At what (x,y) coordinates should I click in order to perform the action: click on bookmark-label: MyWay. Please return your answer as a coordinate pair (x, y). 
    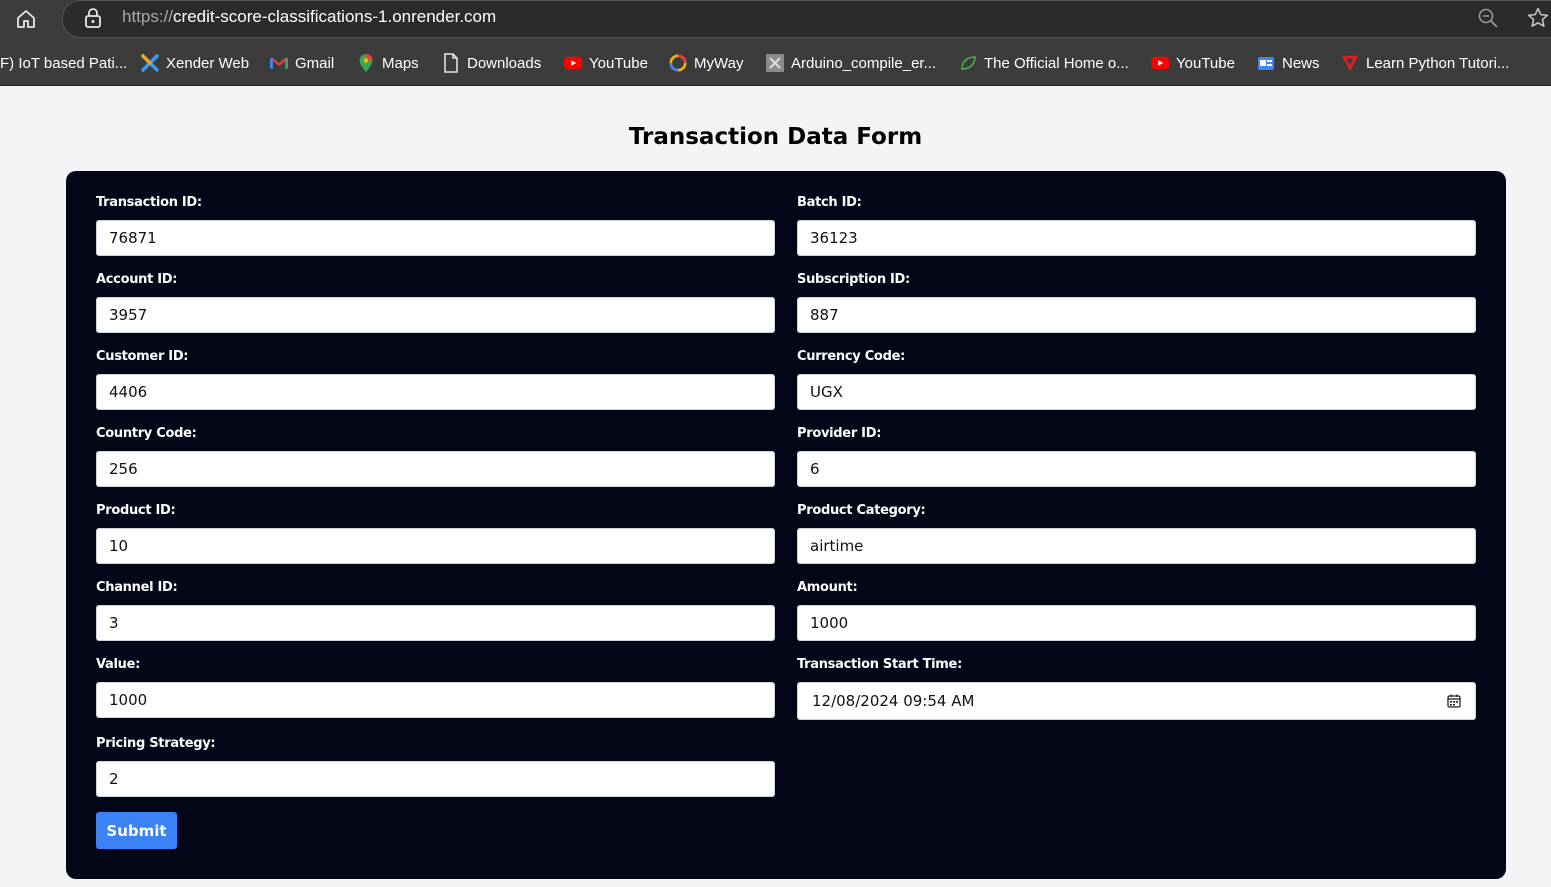
    Looking at the image, I should click on (719, 63).